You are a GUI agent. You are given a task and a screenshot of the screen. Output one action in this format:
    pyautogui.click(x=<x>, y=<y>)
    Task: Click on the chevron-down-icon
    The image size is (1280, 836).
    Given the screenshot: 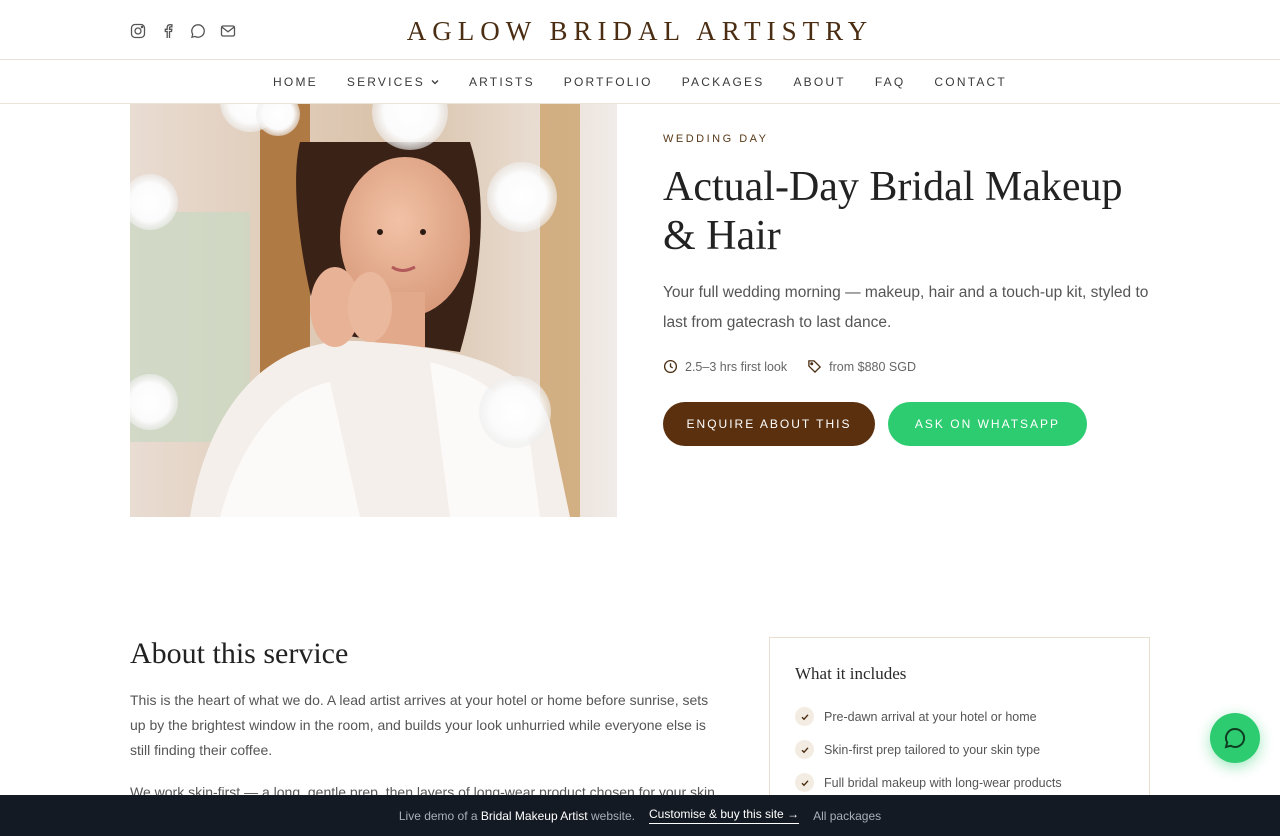 What is the action you would take?
    pyautogui.click(x=435, y=82)
    